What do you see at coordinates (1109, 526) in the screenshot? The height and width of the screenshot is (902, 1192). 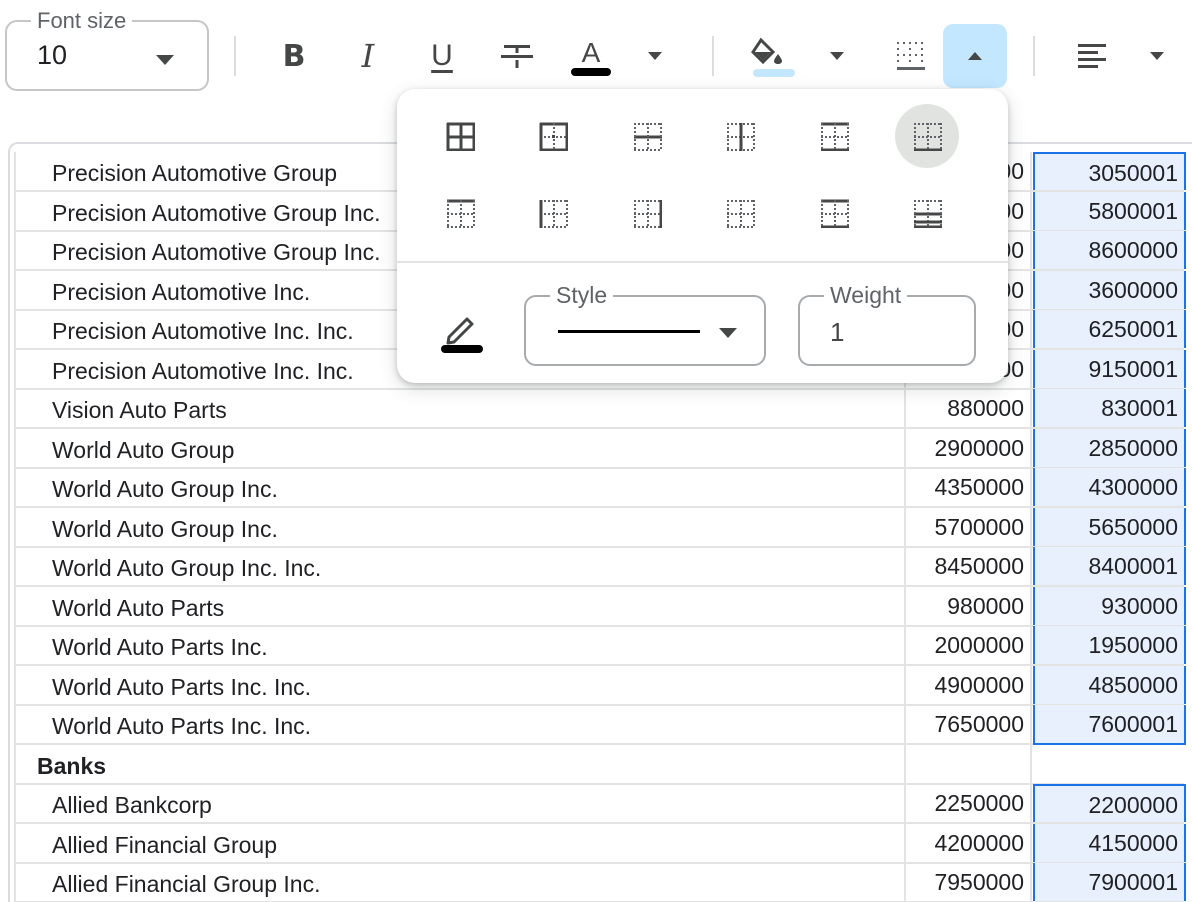 I see `selected-value-cell: 5650000` at bounding box center [1109, 526].